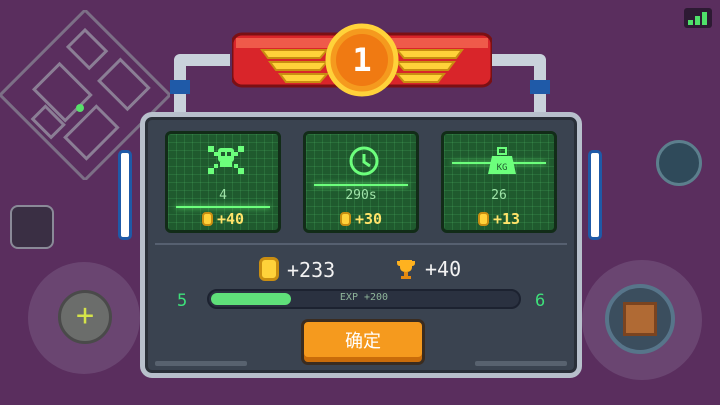 The width and height of the screenshot is (720, 405). I want to click on clock-icon, so click(364, 161).